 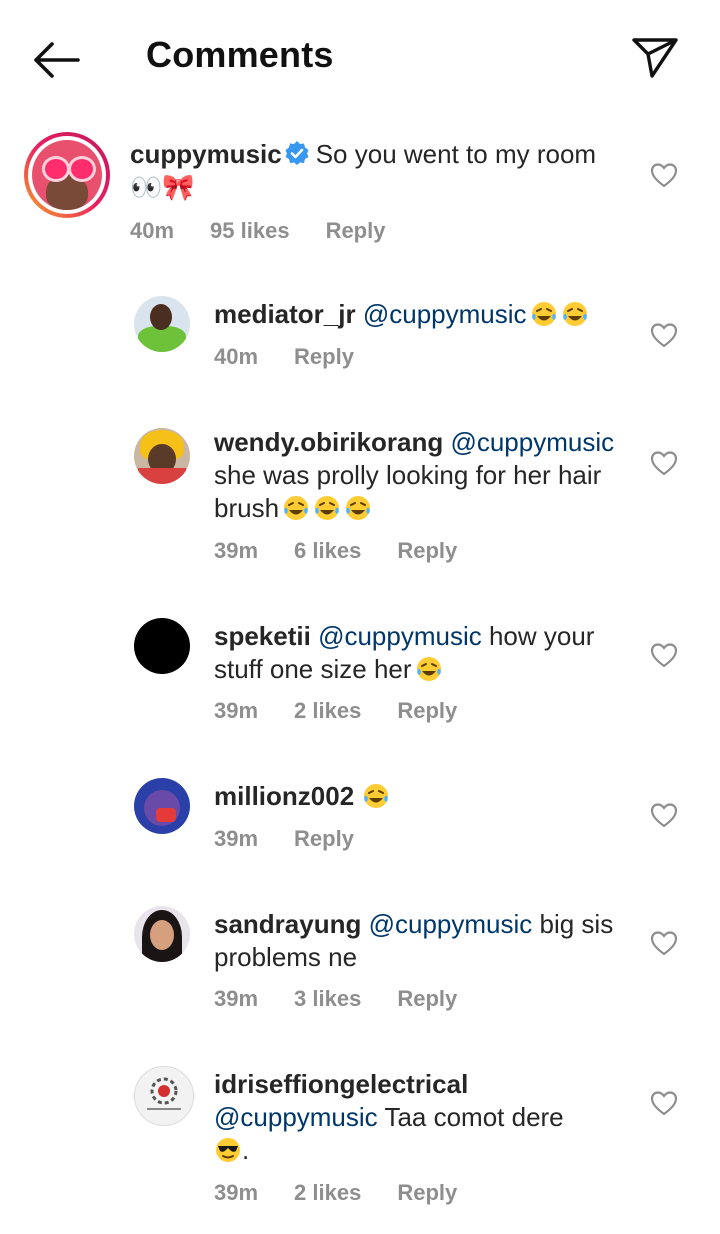 What do you see at coordinates (341, 1084) in the screenshot?
I see `comment-username: idriseffiongelectrical` at bounding box center [341, 1084].